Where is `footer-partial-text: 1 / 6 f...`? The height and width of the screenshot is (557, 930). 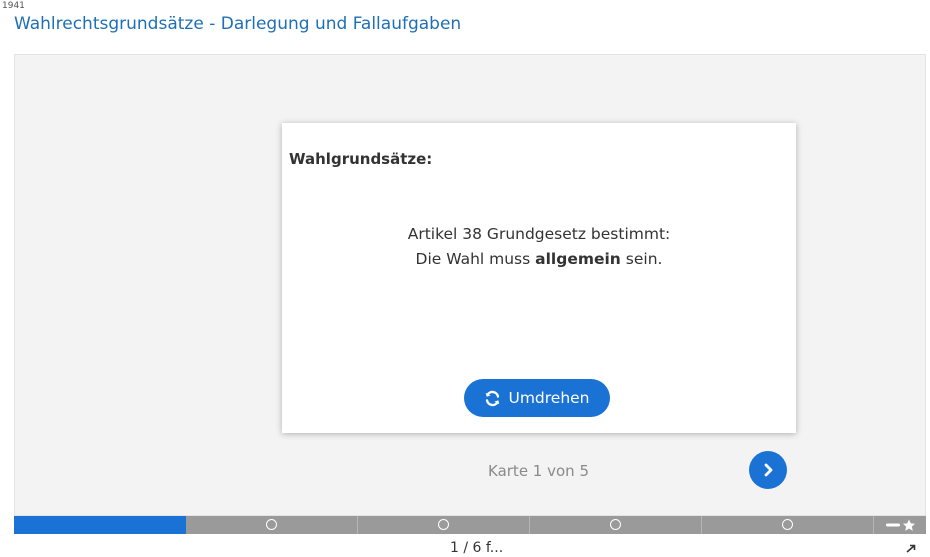
footer-partial-text: 1 / 6 f... is located at coordinates (477, 548).